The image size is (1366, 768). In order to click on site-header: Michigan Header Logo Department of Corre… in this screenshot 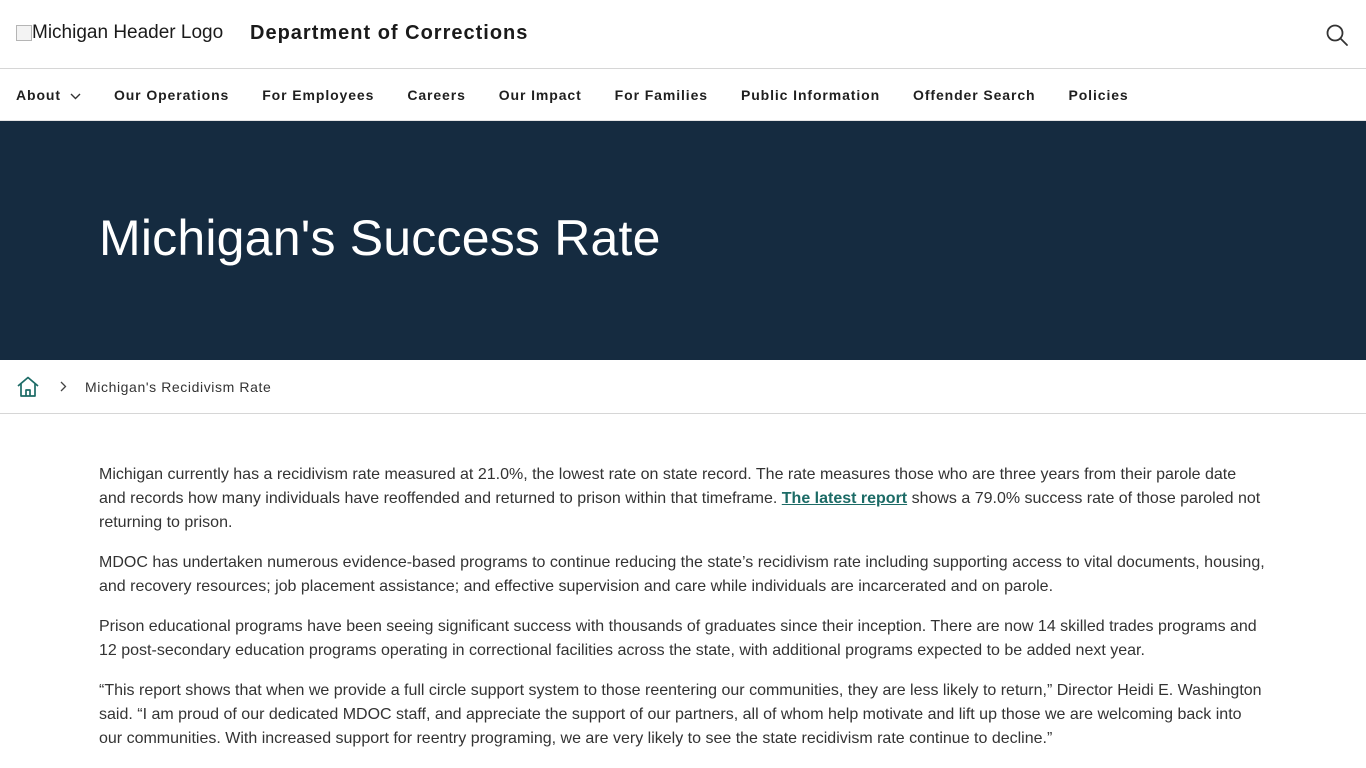, I will do `click(683, 34)`.